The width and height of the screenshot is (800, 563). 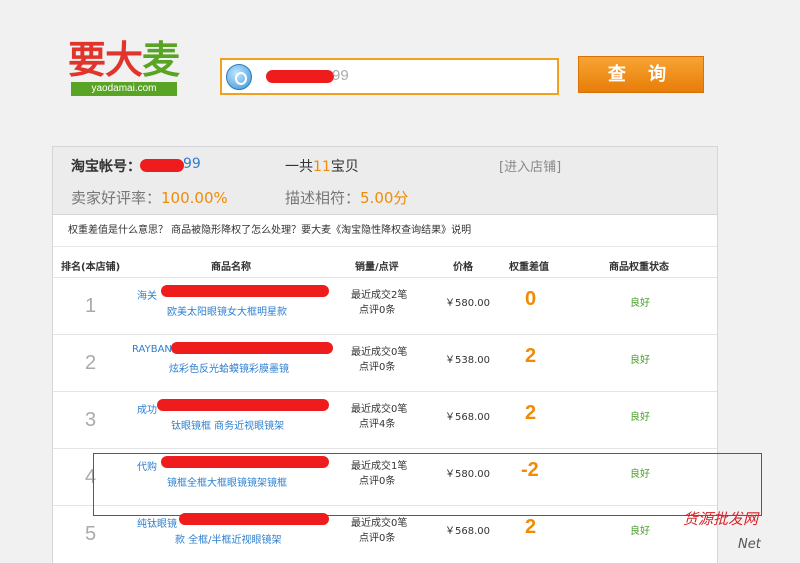 I want to click on logo-char-3: 麦, so click(x=161, y=60).